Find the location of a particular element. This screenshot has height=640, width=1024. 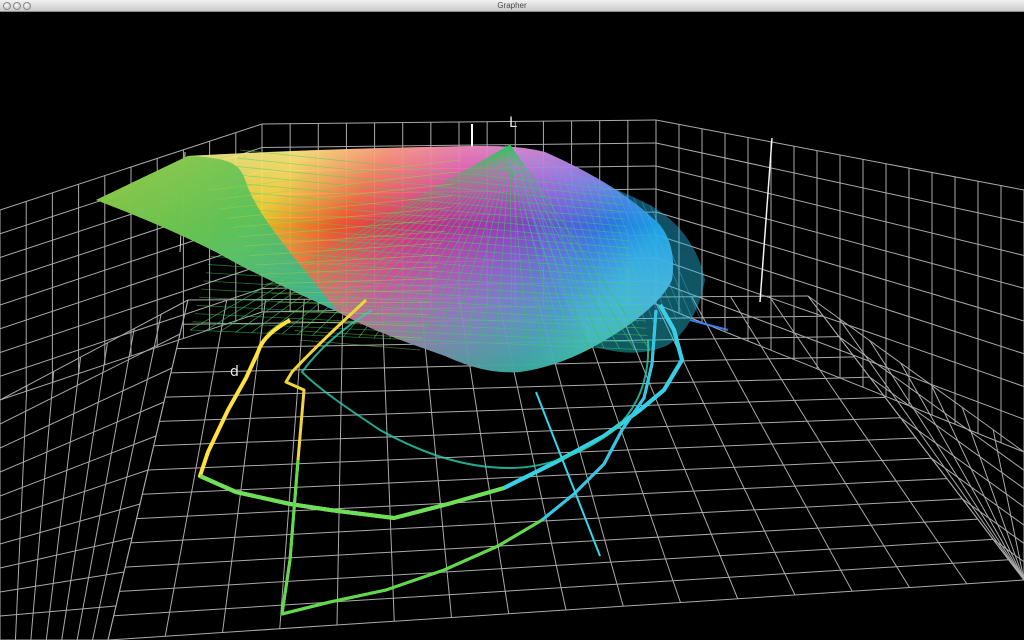

window-title: Grapher is located at coordinates (512, 5).